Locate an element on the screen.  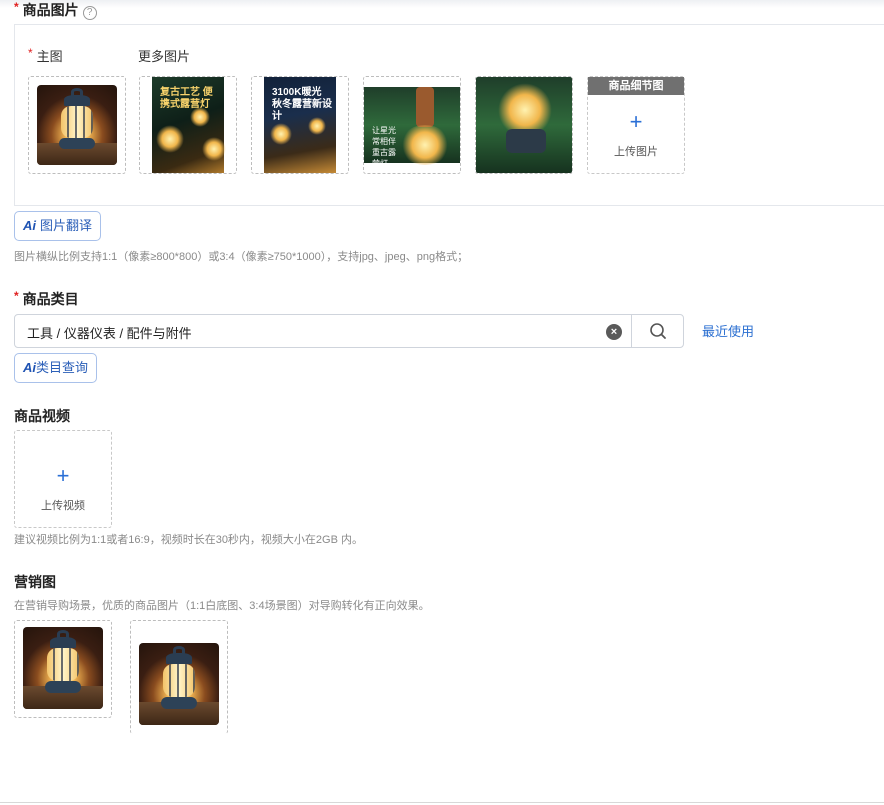
detail-image-upload: 商品细节图 + 上传图片 is located at coordinates (636, 125).